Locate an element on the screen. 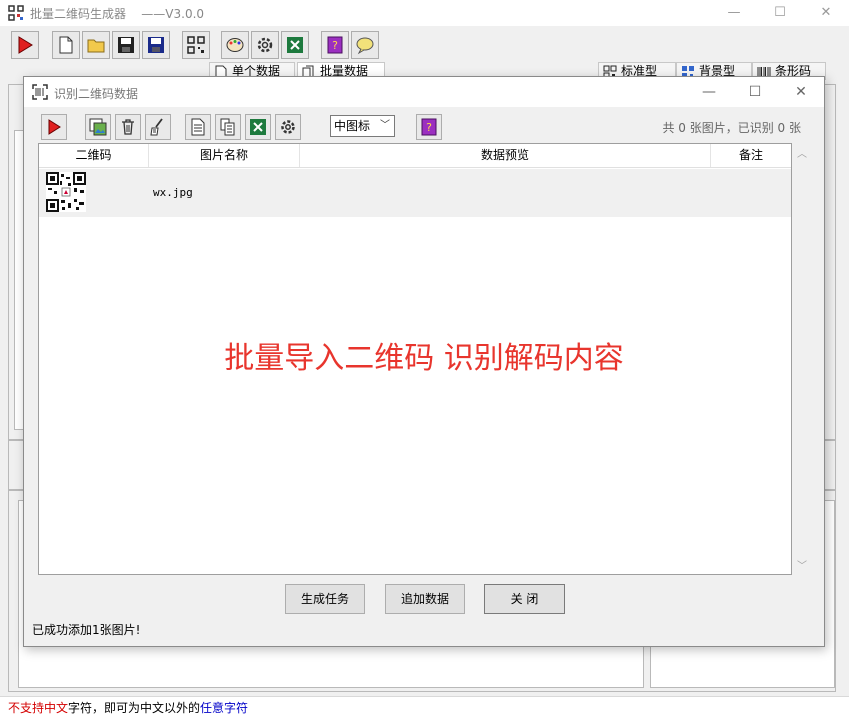 This screenshot has width=849, height=726. add-image-icon is located at coordinates (98, 127).